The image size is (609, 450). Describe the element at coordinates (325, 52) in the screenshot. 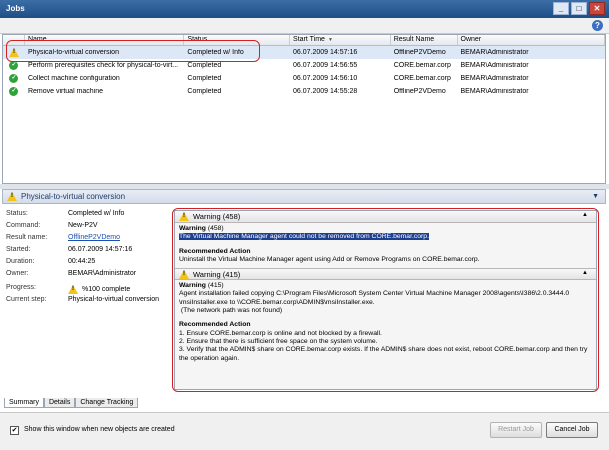

I see `job-start-time: 06.07.2009 14:57:16` at that location.